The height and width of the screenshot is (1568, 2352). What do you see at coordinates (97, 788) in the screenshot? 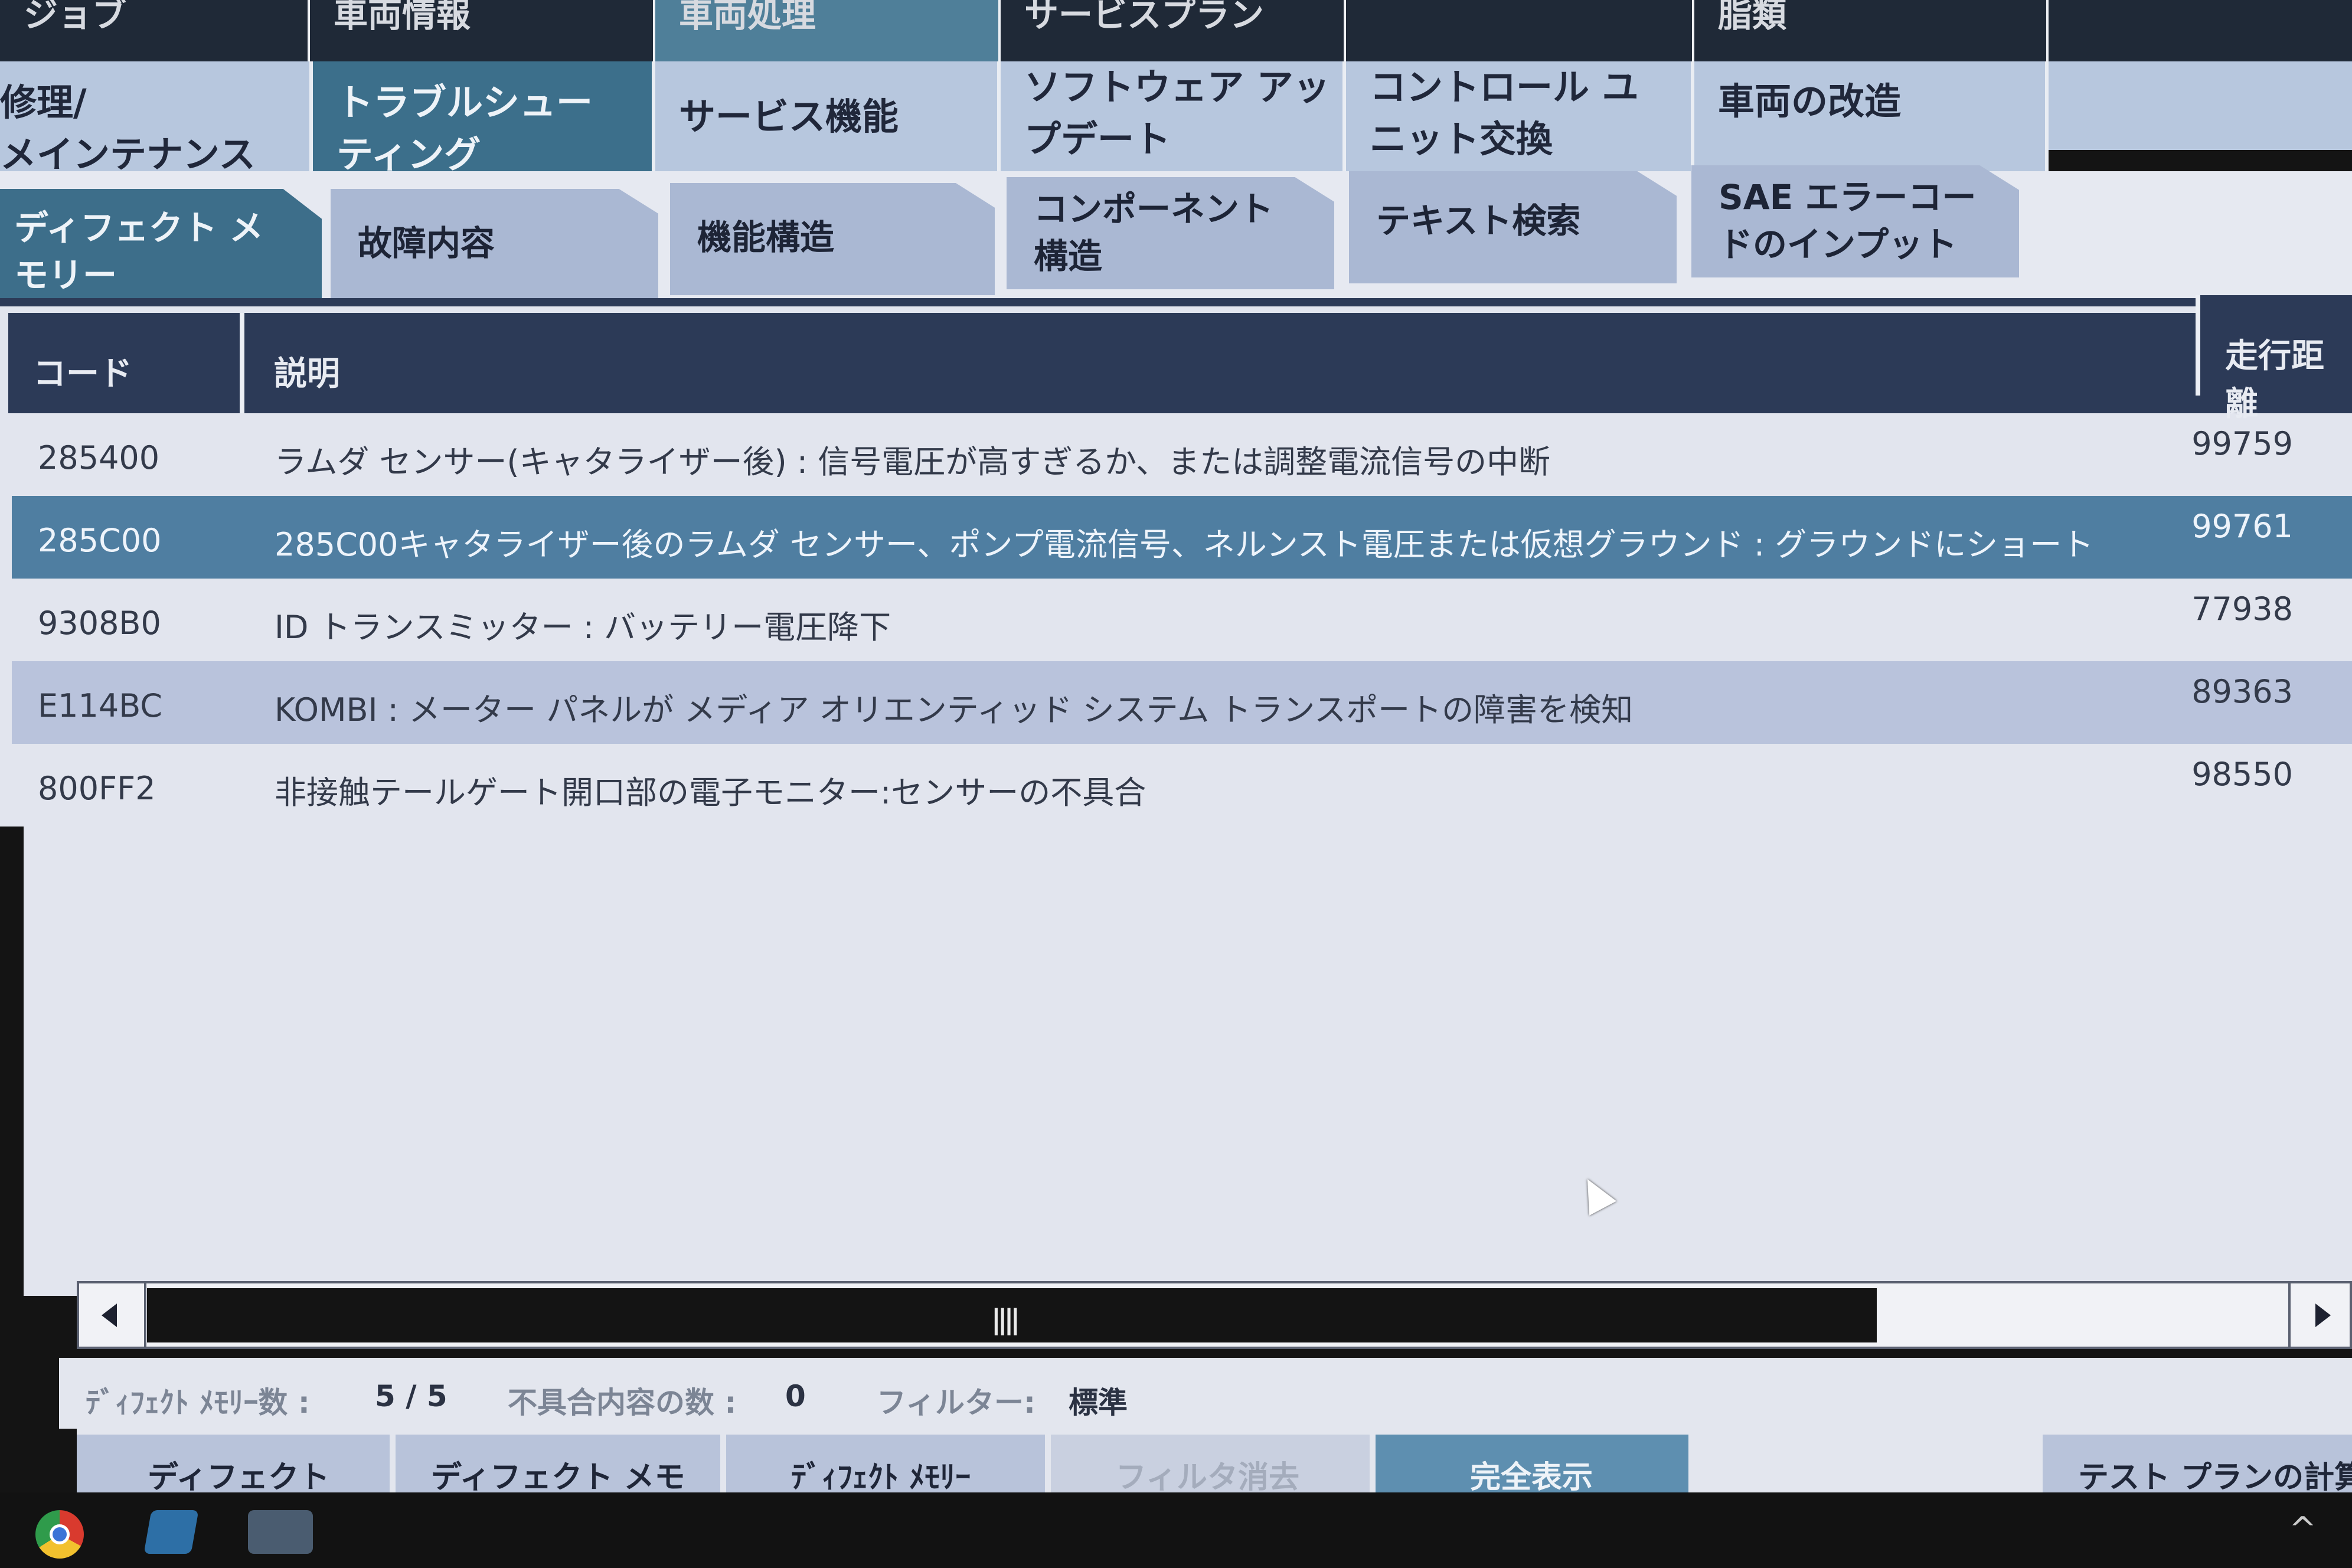
I see `row-code: 800FF2` at bounding box center [97, 788].